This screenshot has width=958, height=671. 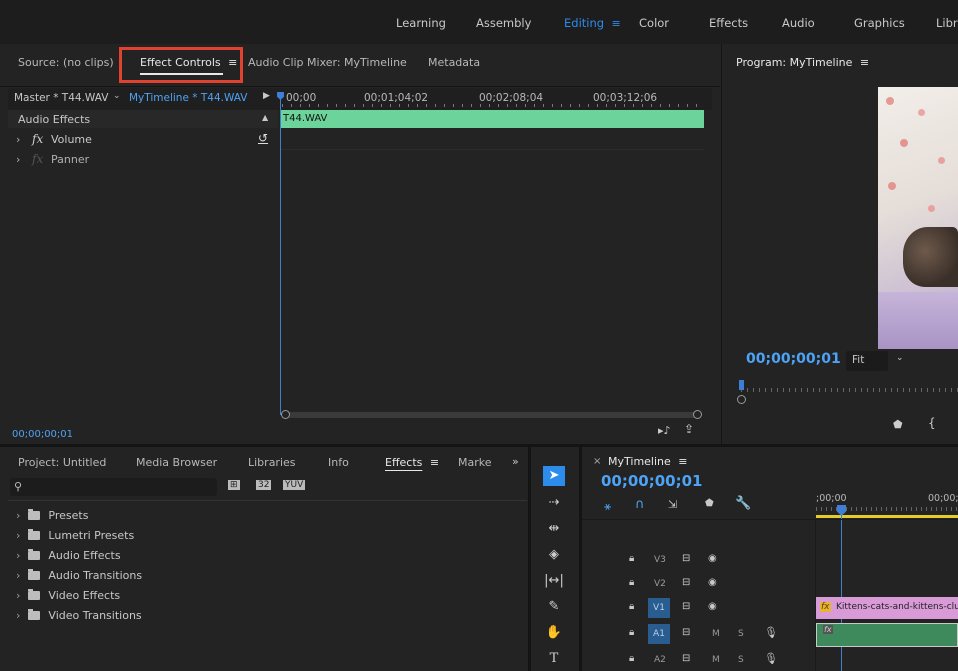 What do you see at coordinates (741, 385) in the screenshot?
I see `program-playhead` at bounding box center [741, 385].